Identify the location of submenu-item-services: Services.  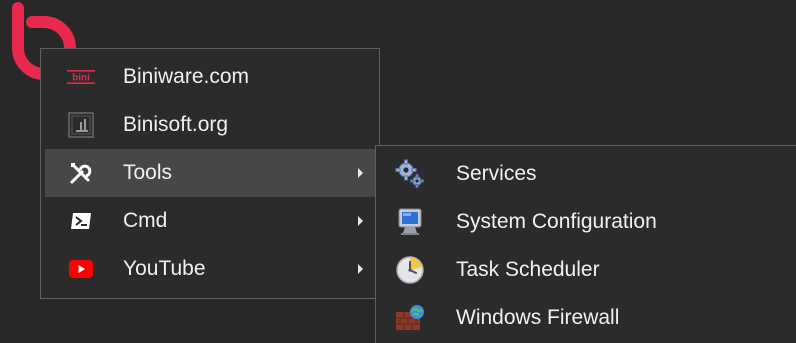
(586, 174).